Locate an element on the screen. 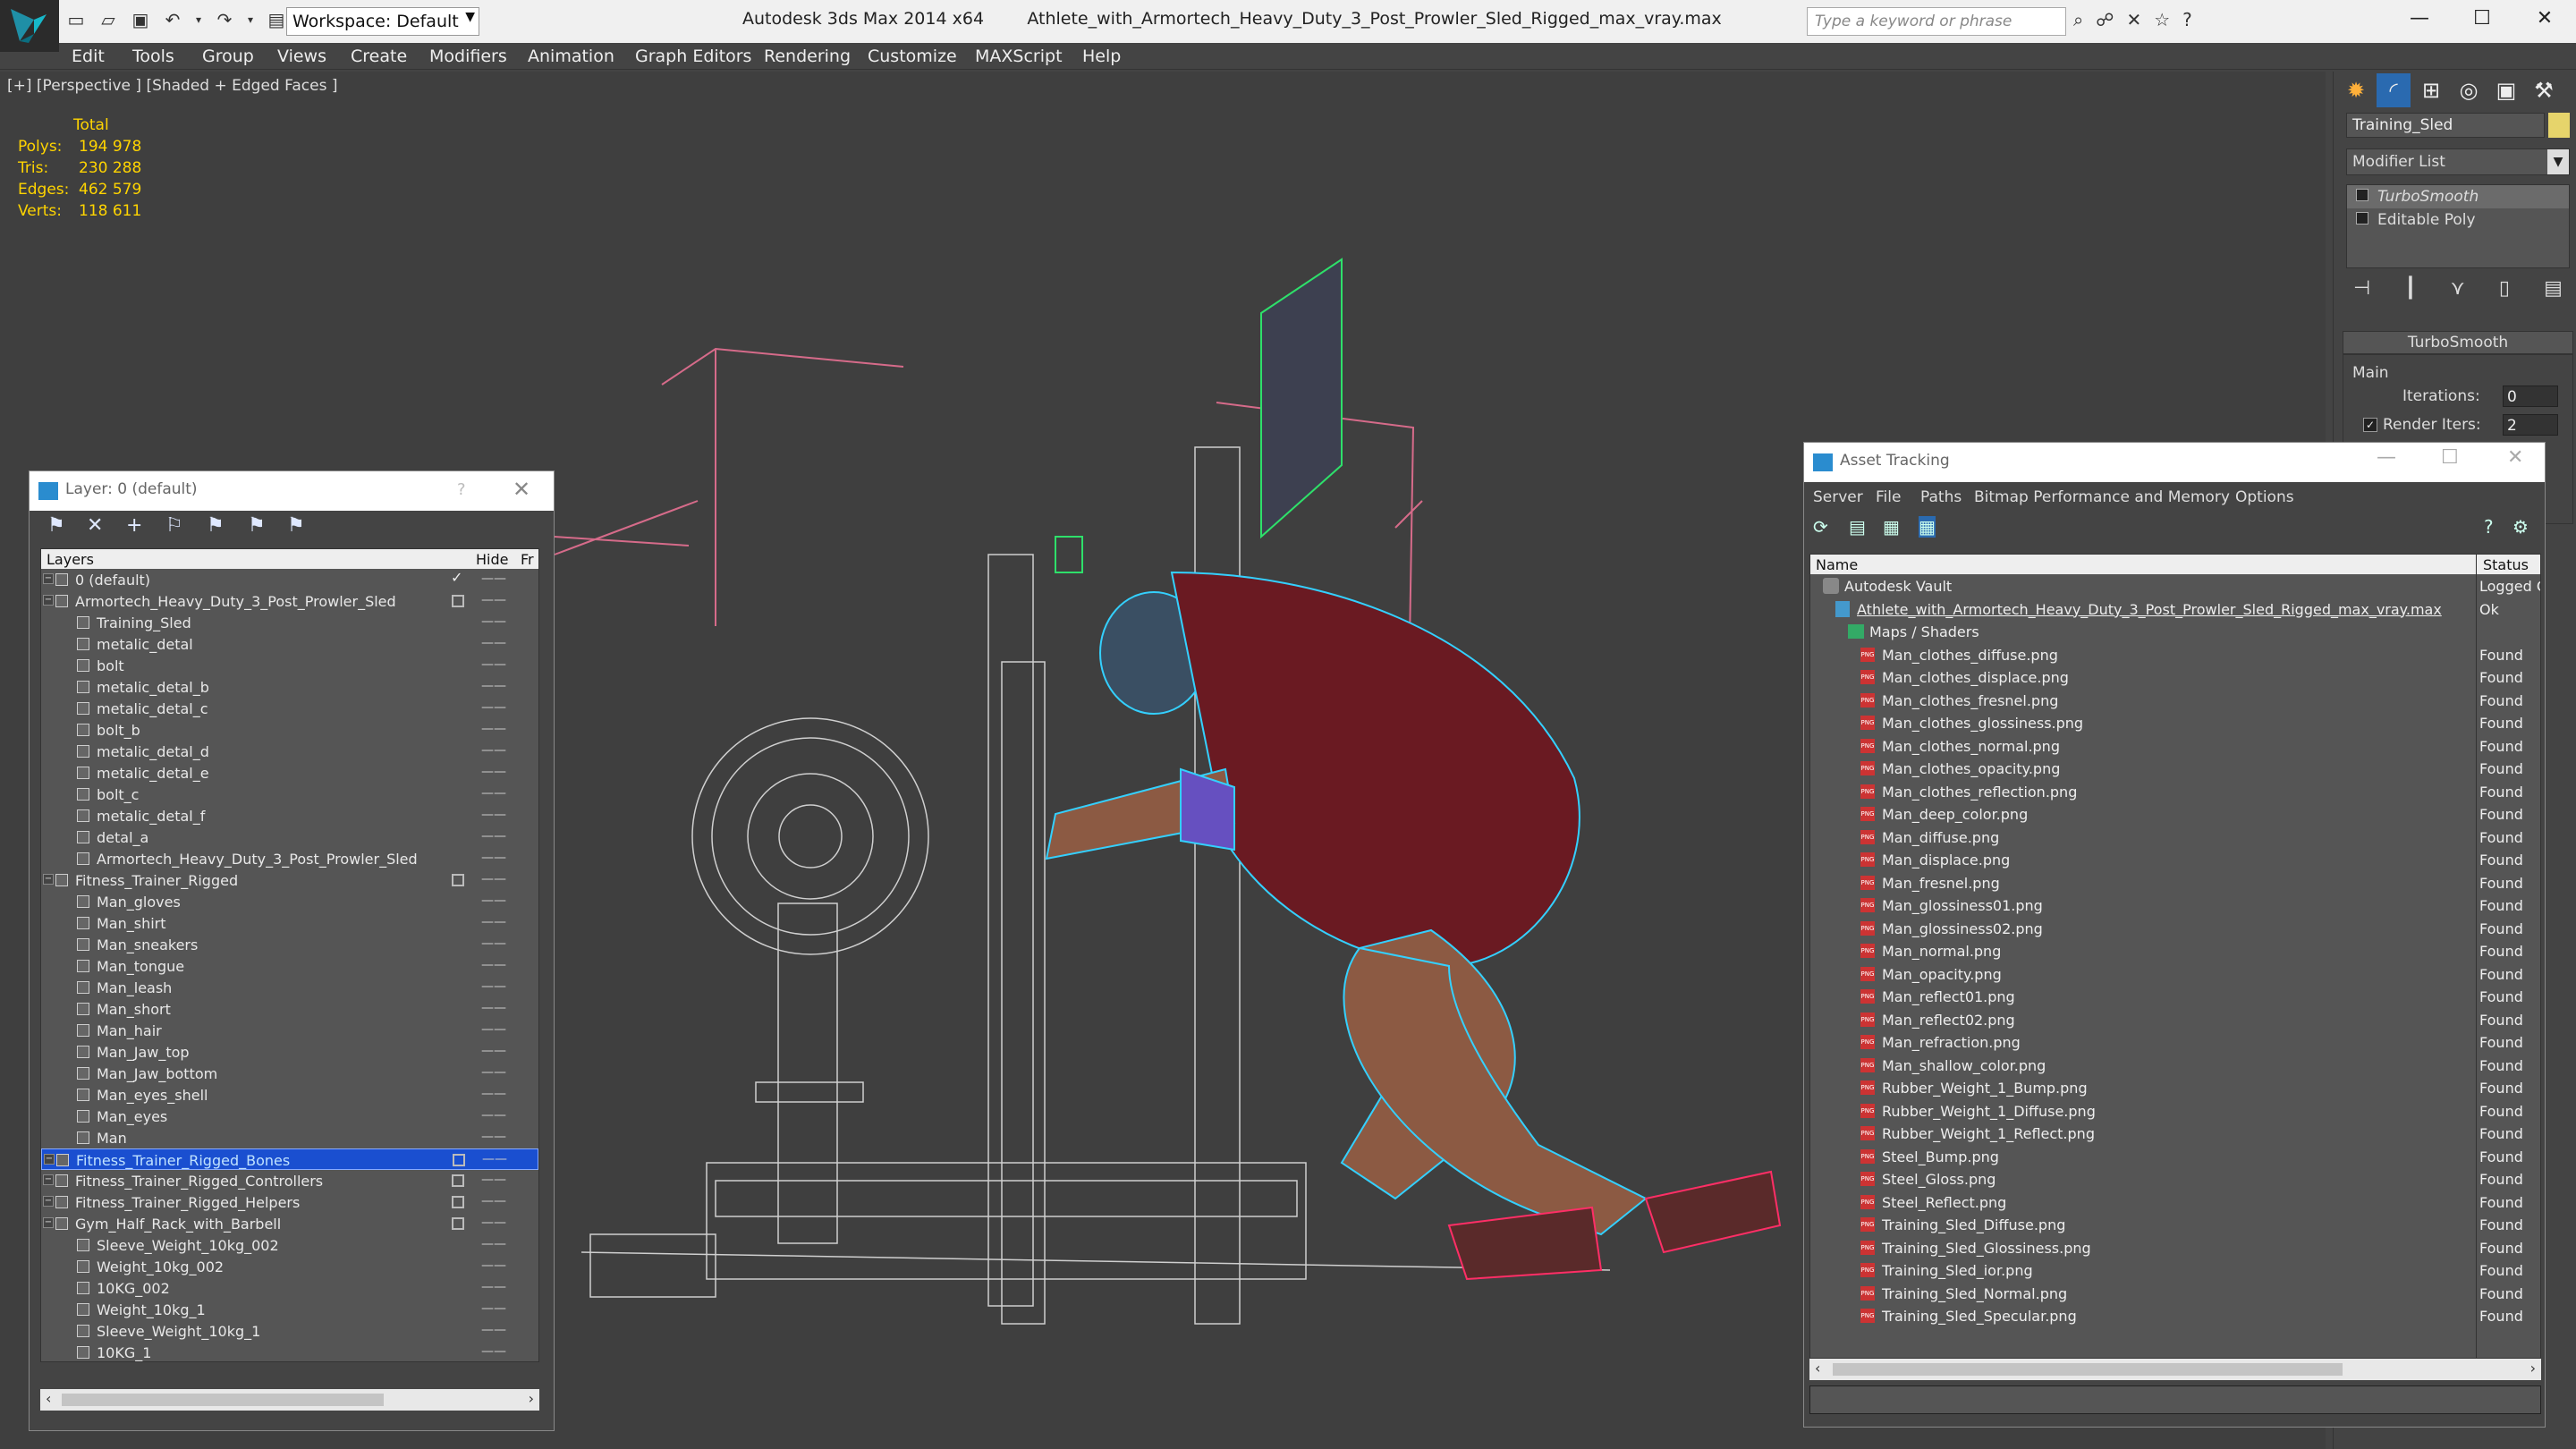 The image size is (2576, 1449). workspace-selector: Workspace: Default ▼ is located at coordinates (382, 21).